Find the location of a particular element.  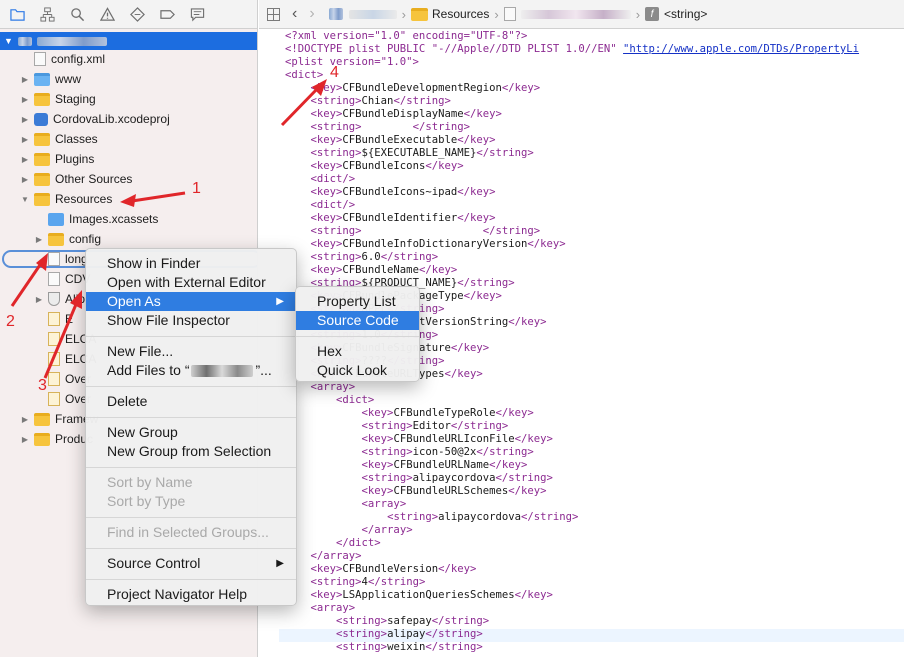

tree-item: ▶ Classes is located at coordinates (128, 139).